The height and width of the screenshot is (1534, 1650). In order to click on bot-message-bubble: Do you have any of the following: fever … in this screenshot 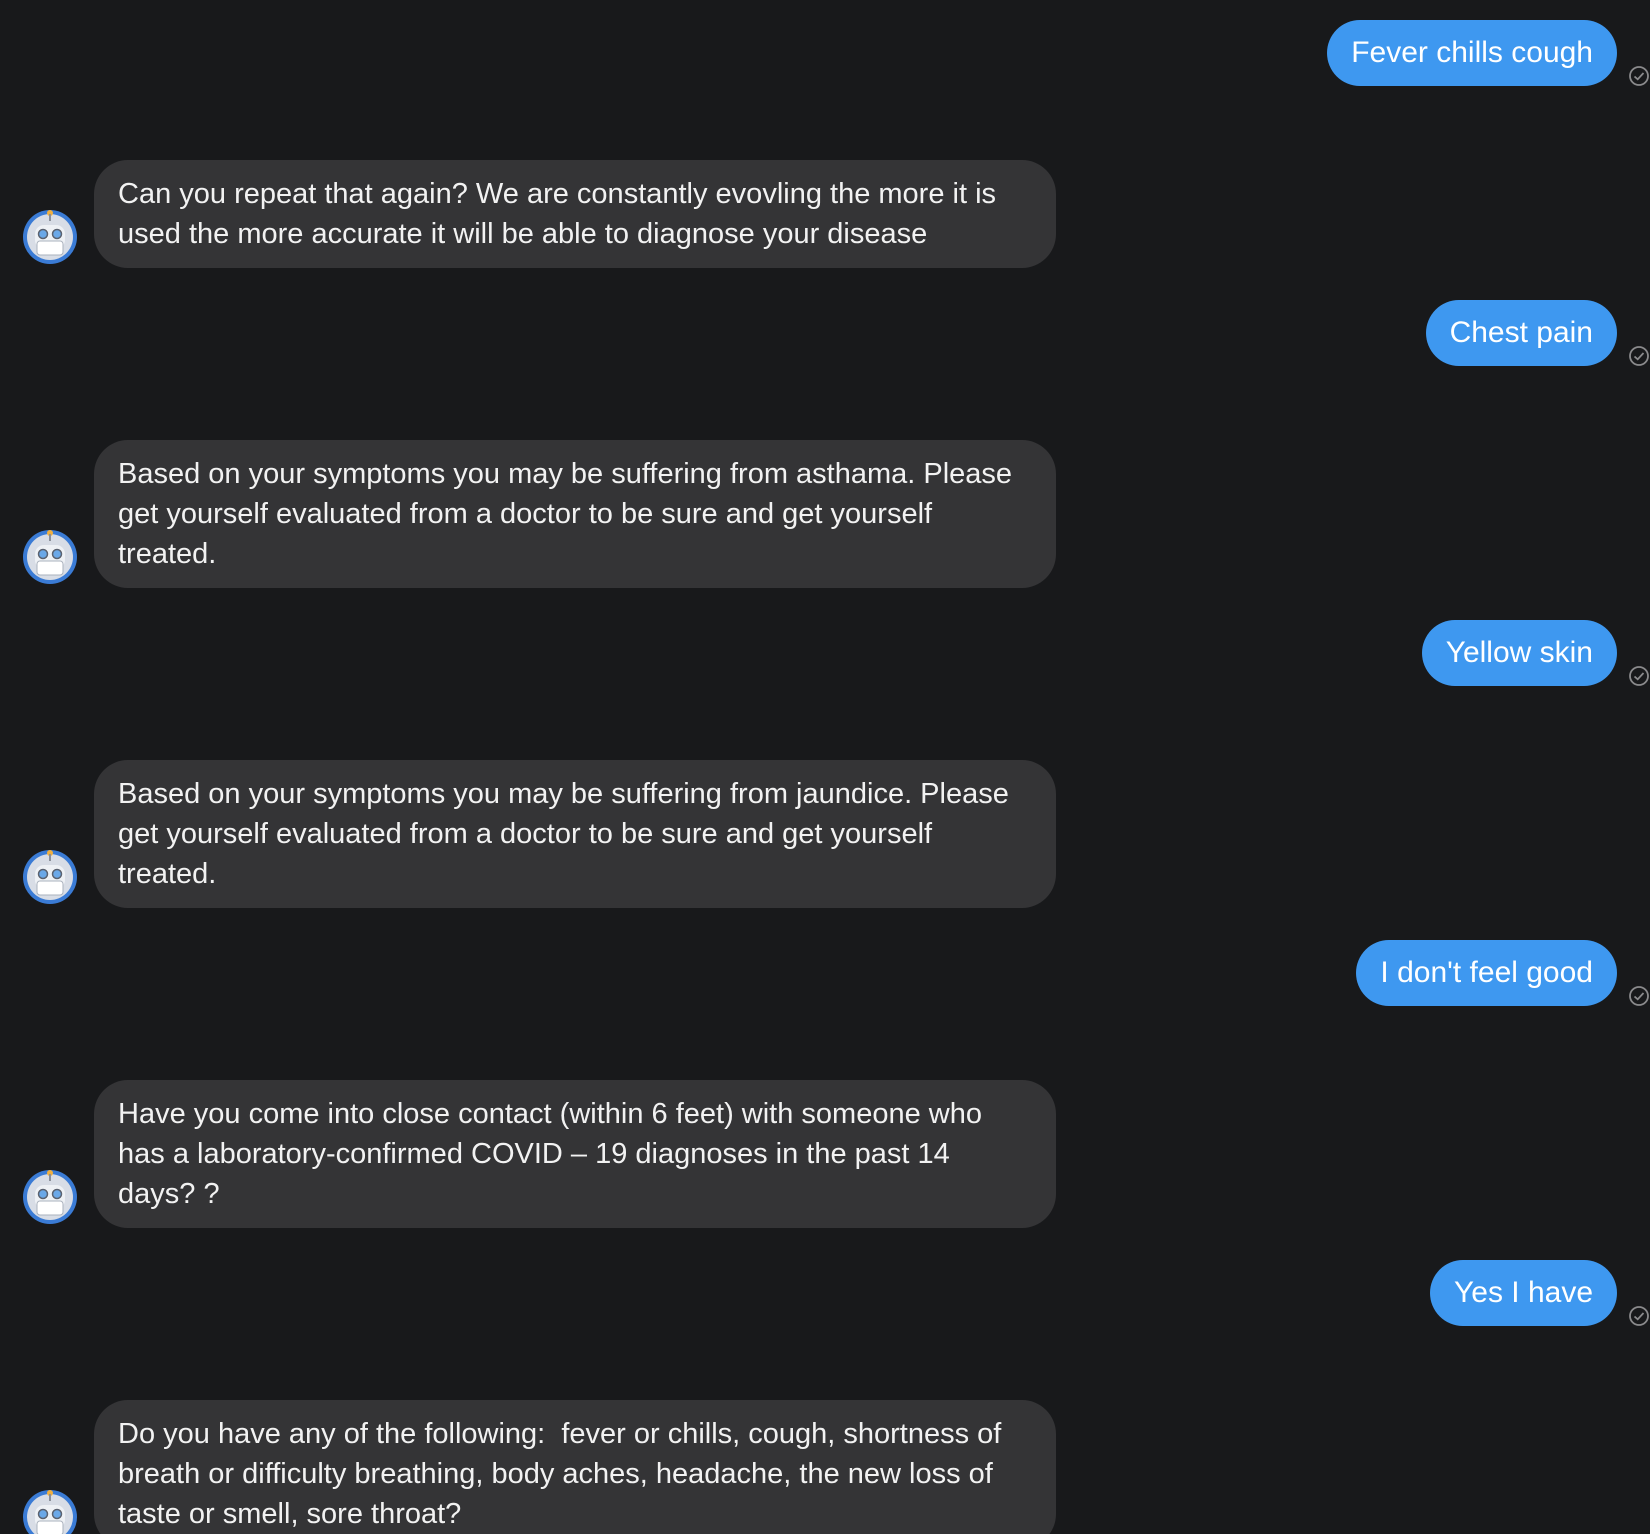, I will do `click(575, 1467)`.